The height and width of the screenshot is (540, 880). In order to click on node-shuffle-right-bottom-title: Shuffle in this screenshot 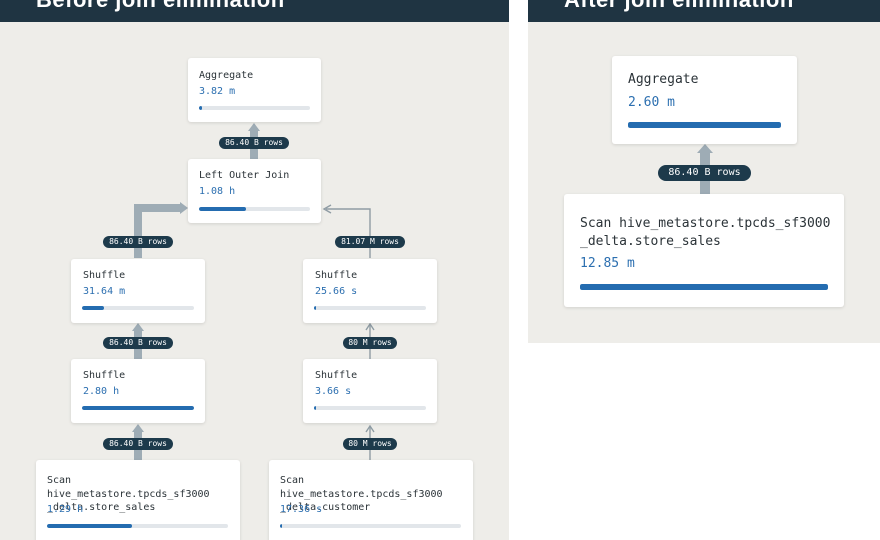, I will do `click(336, 375)`.